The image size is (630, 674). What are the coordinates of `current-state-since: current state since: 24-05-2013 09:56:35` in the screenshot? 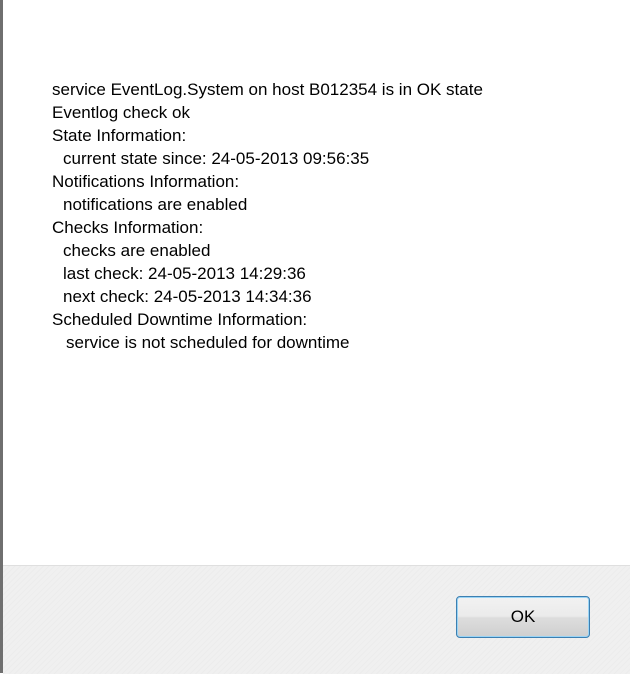 It's located at (216, 158).